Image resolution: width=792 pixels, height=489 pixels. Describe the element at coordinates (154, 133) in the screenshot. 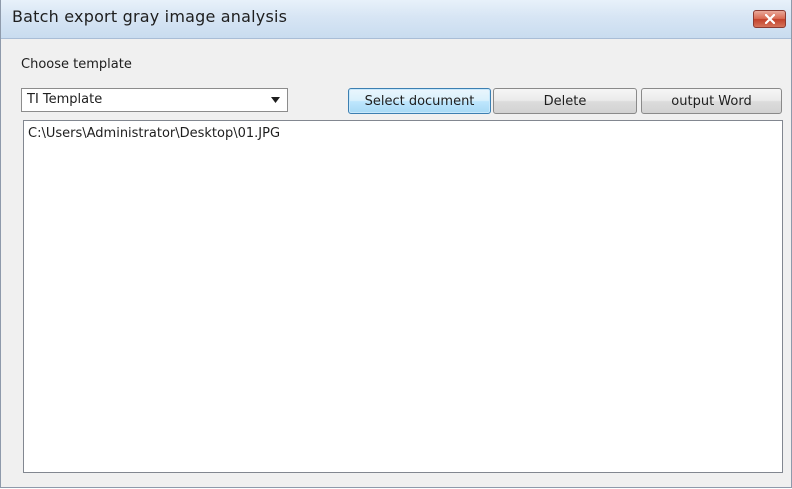

I see `list-item: C:\Users\Administrator\Desktop\01.JPG` at that location.